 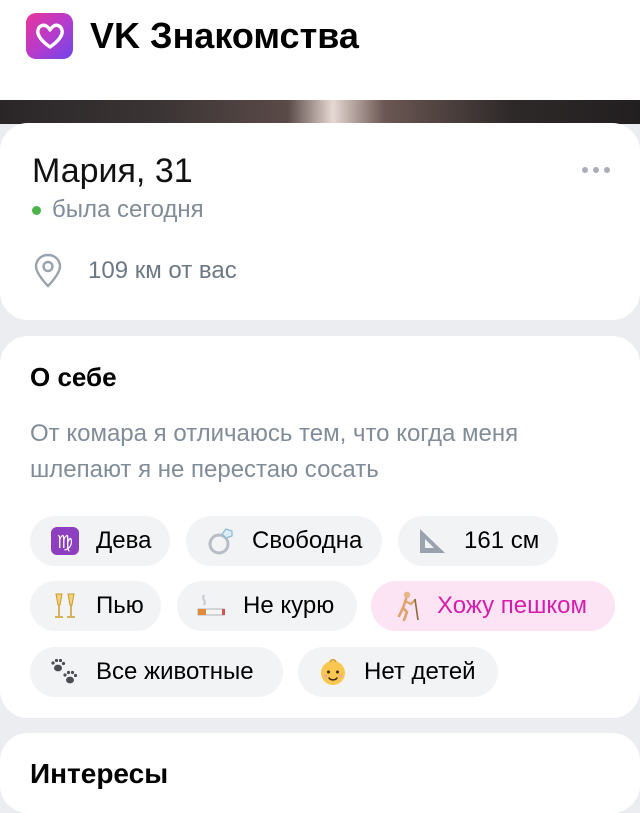 I want to click on ruler-icon, so click(x=433, y=541).